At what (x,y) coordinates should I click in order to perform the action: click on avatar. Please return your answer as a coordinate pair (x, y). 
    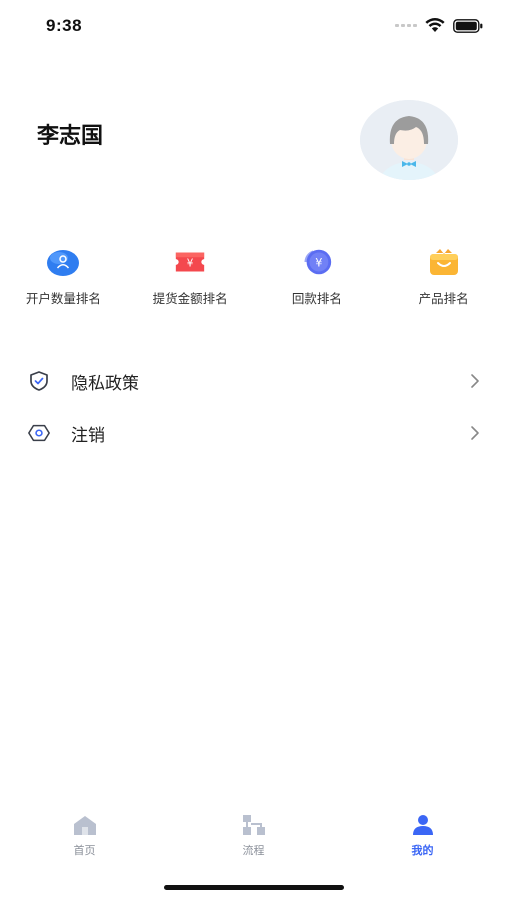
    Looking at the image, I should click on (409, 140).